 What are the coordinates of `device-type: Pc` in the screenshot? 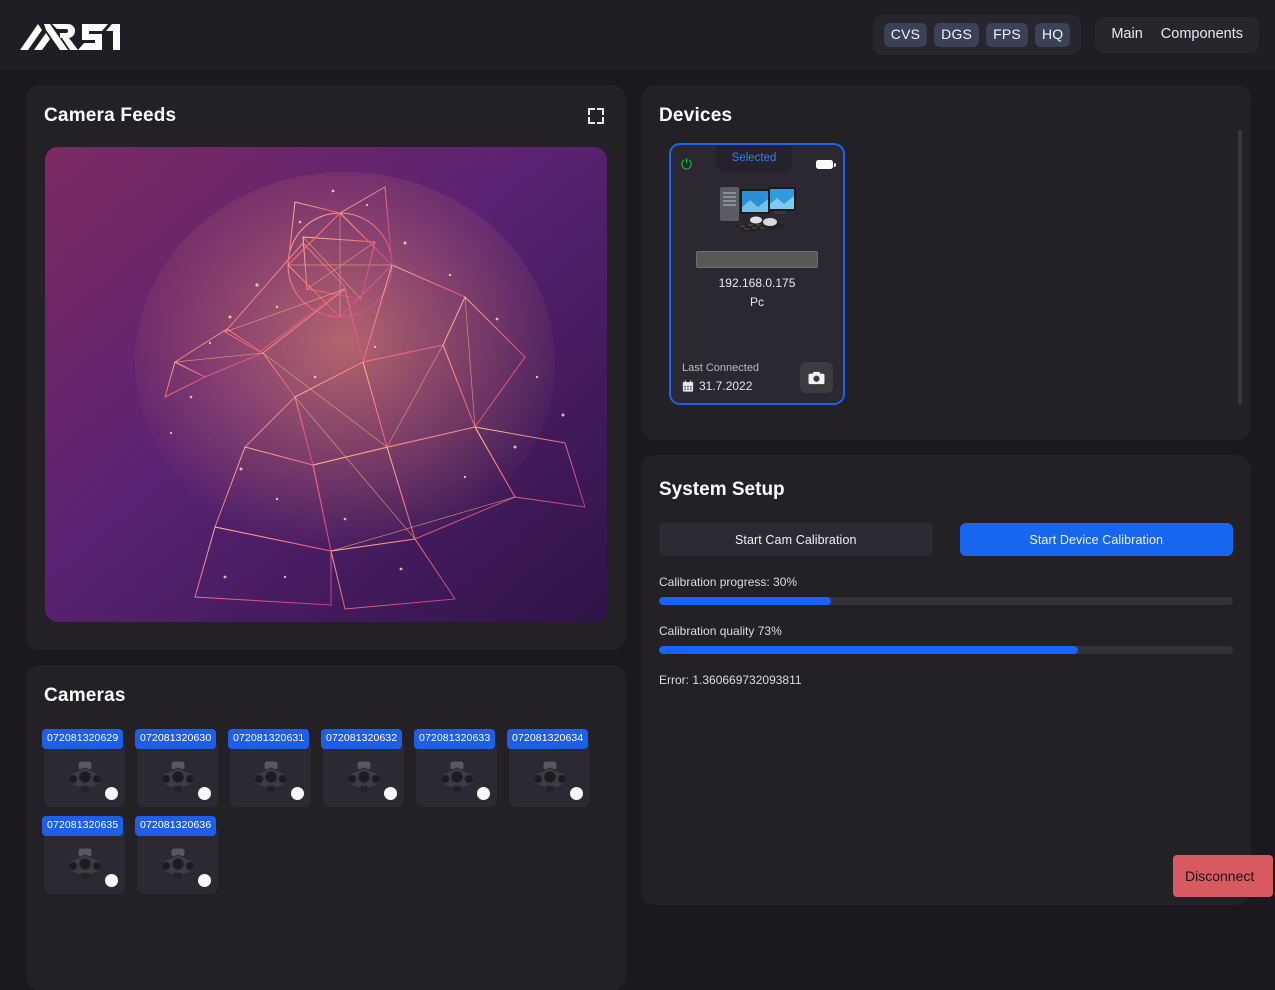 It's located at (756, 302).